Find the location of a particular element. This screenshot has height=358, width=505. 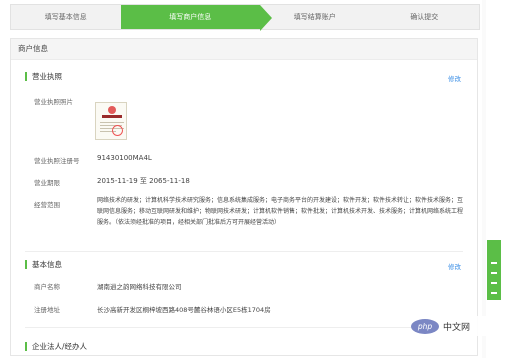

license-photo-label: 营业执照照片 is located at coordinates (53, 102).